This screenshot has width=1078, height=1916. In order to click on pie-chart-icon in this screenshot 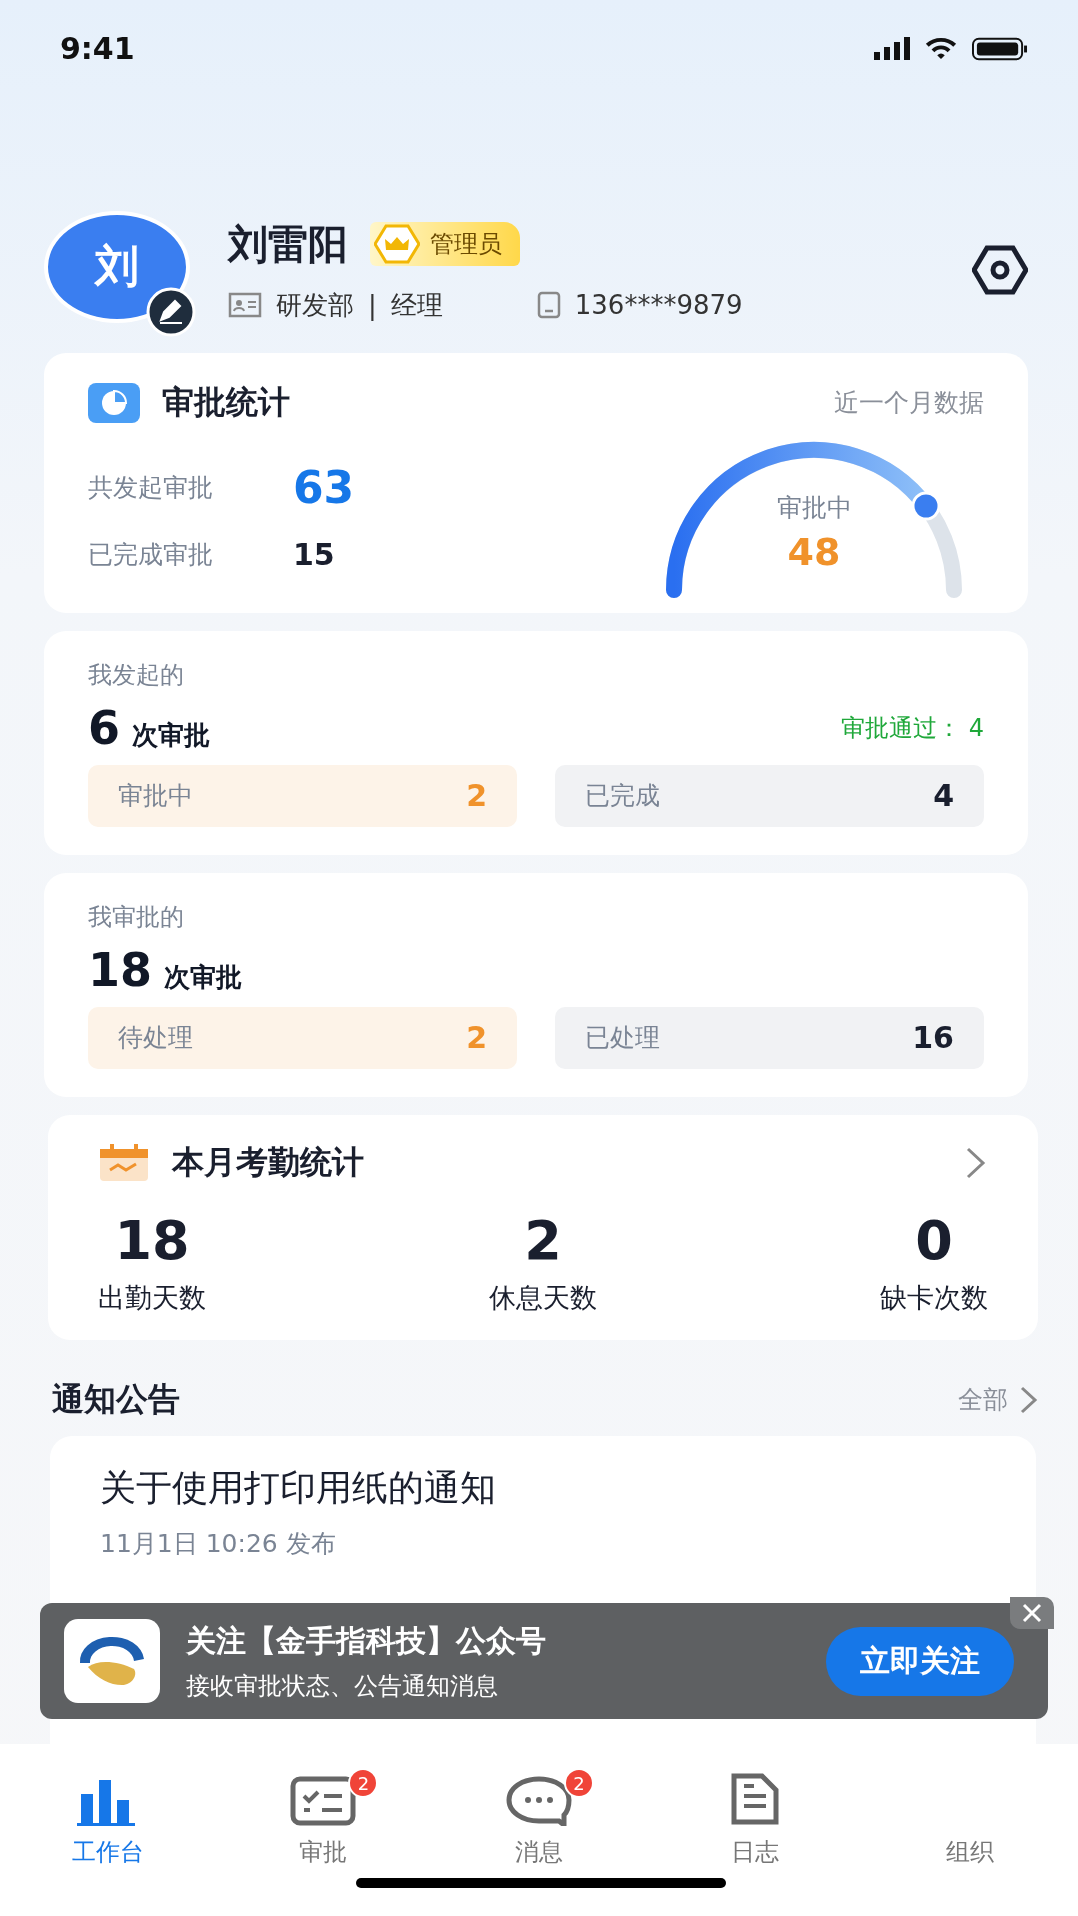, I will do `click(114, 402)`.